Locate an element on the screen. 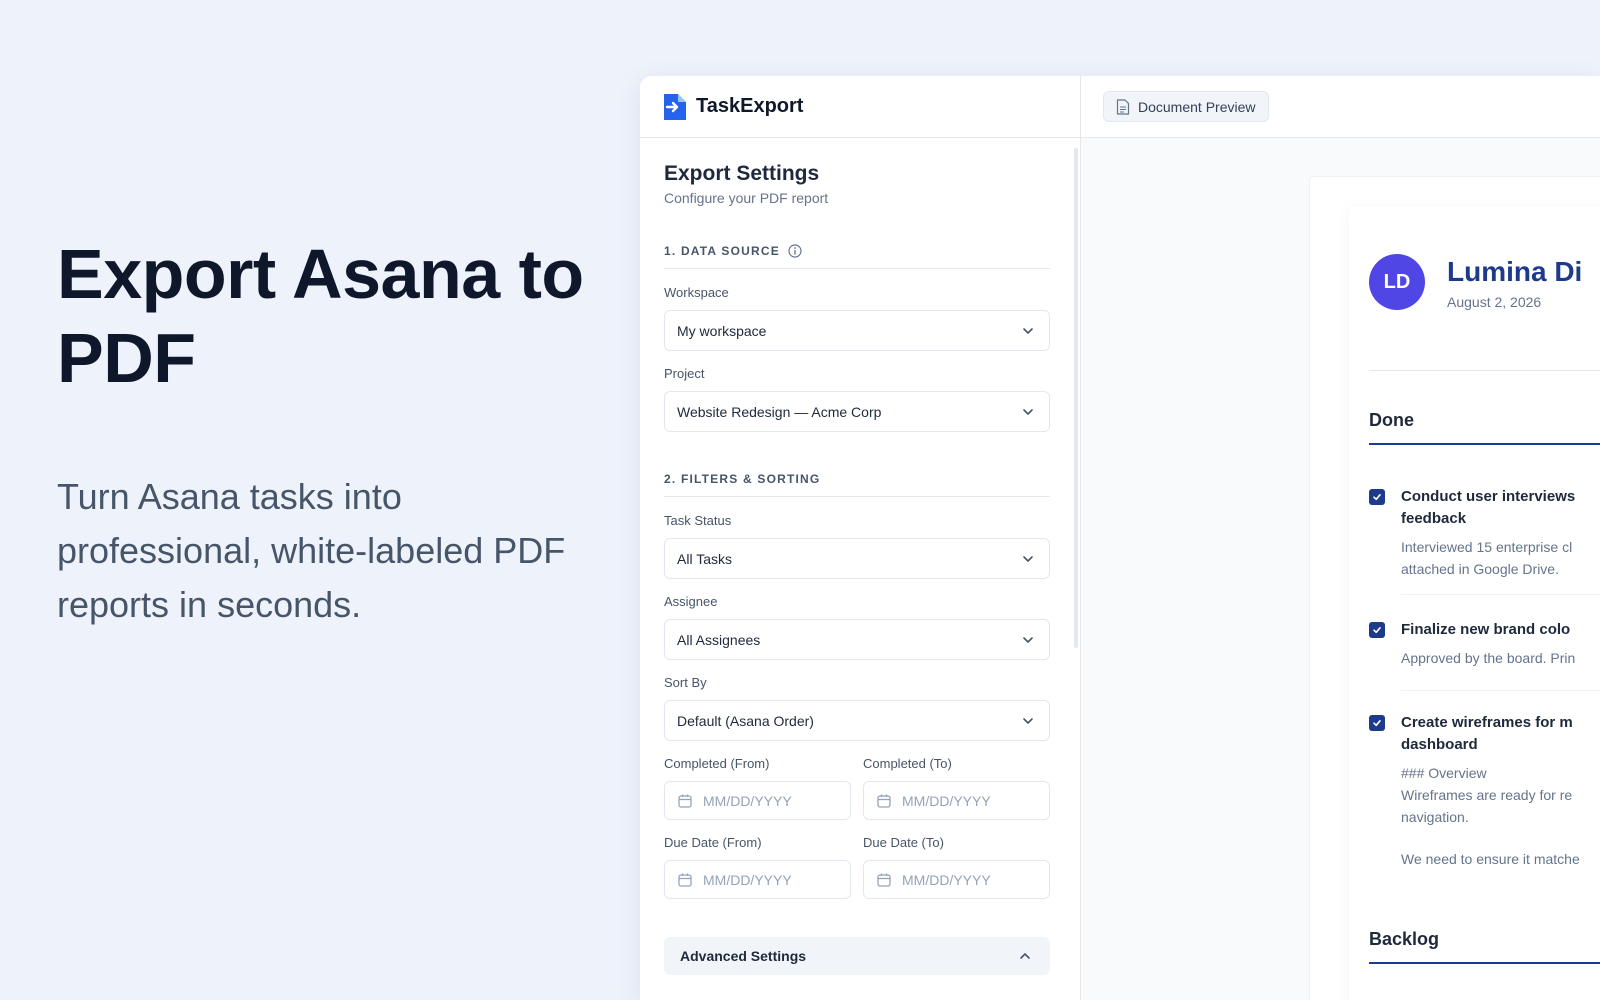  due-from-input: MM/DD/YYYY is located at coordinates (757, 879).